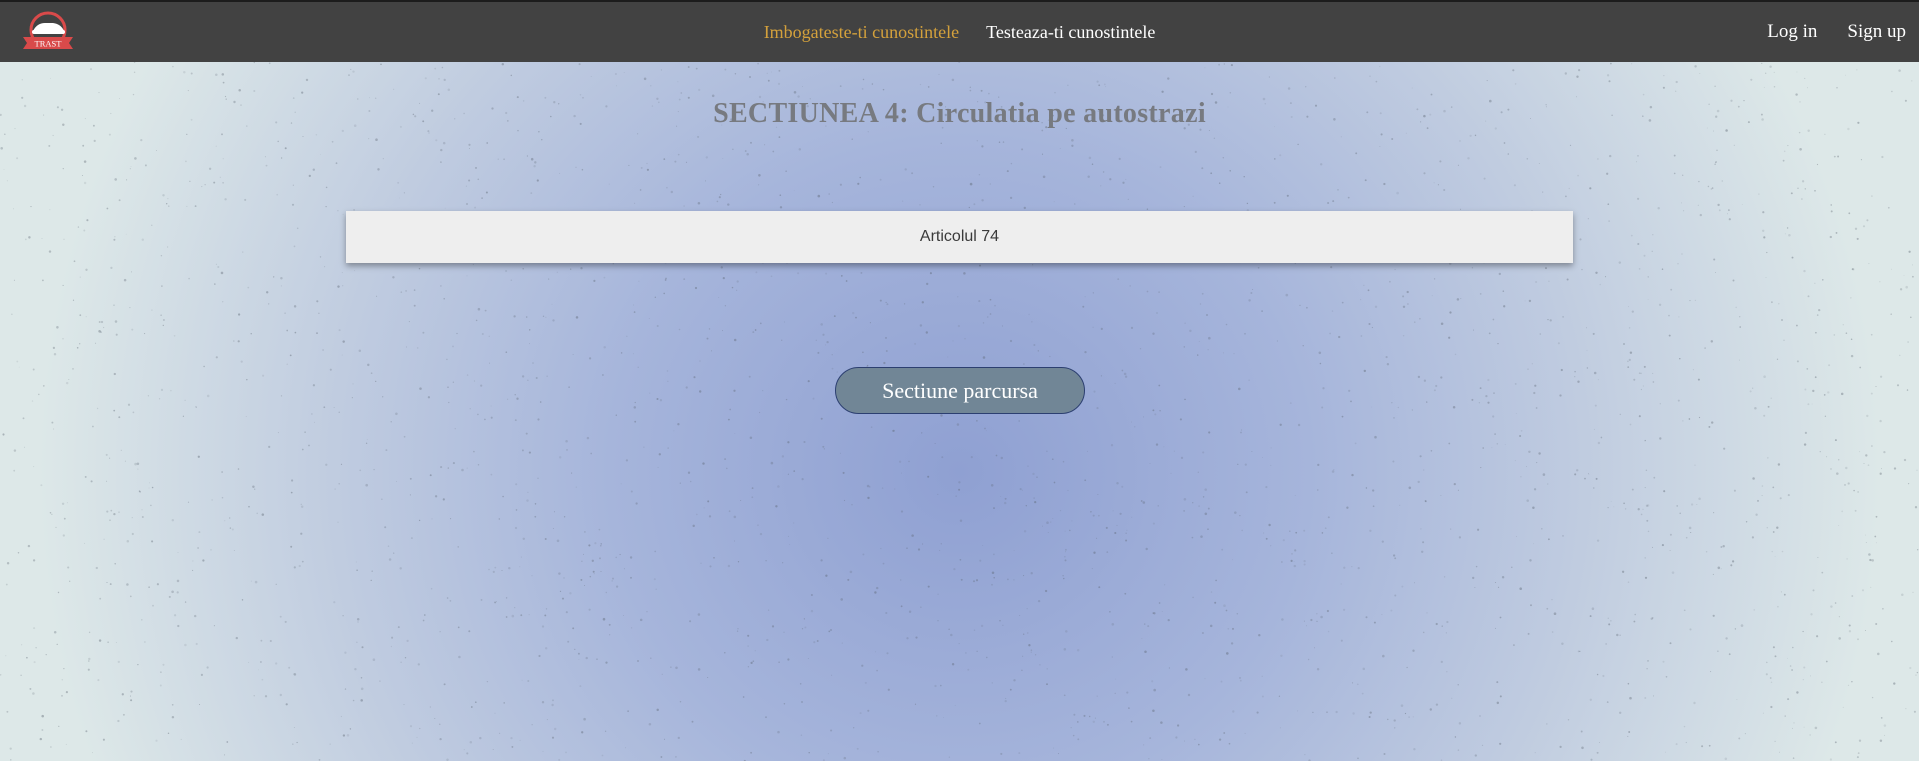 This screenshot has height=761, width=1919. Describe the element at coordinates (960, 390) in the screenshot. I see `section-complete-button: Sectiune parcursa` at that location.